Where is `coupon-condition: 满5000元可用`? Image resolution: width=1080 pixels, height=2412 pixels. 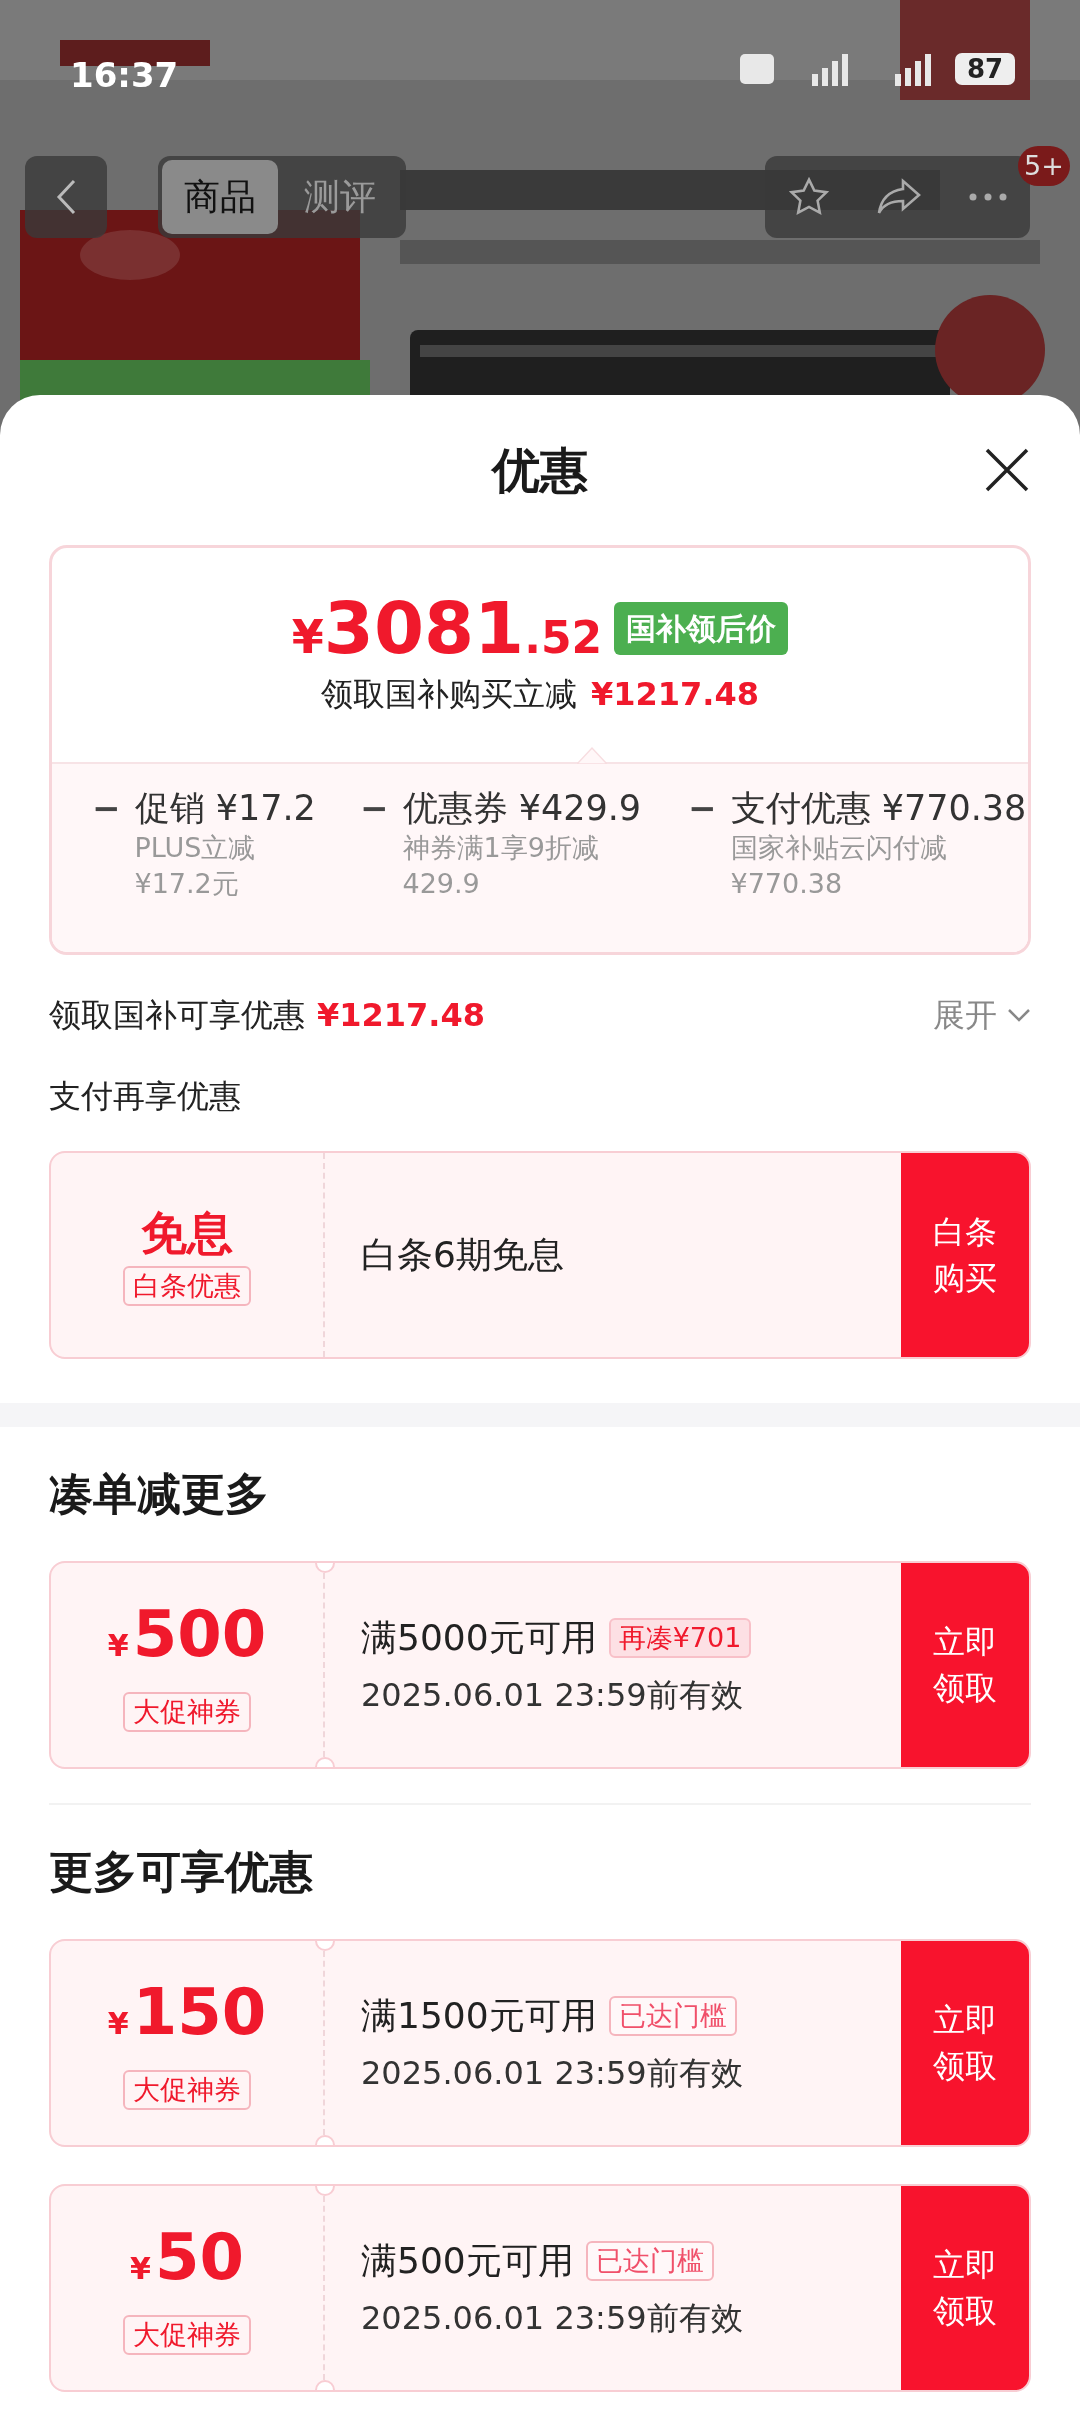
coupon-condition: 满5000元可用 is located at coordinates (479, 1638).